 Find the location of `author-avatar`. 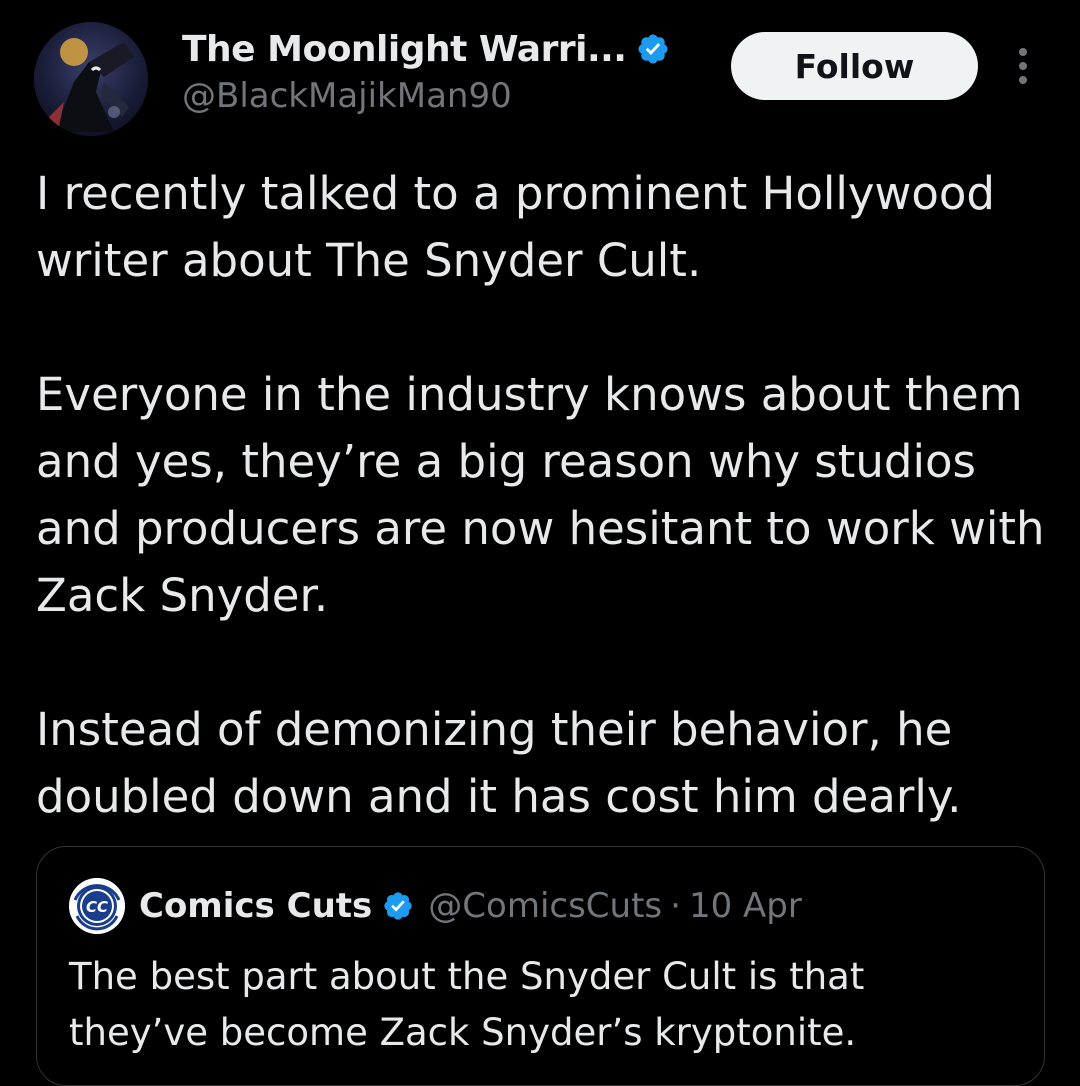

author-avatar is located at coordinates (91, 79).